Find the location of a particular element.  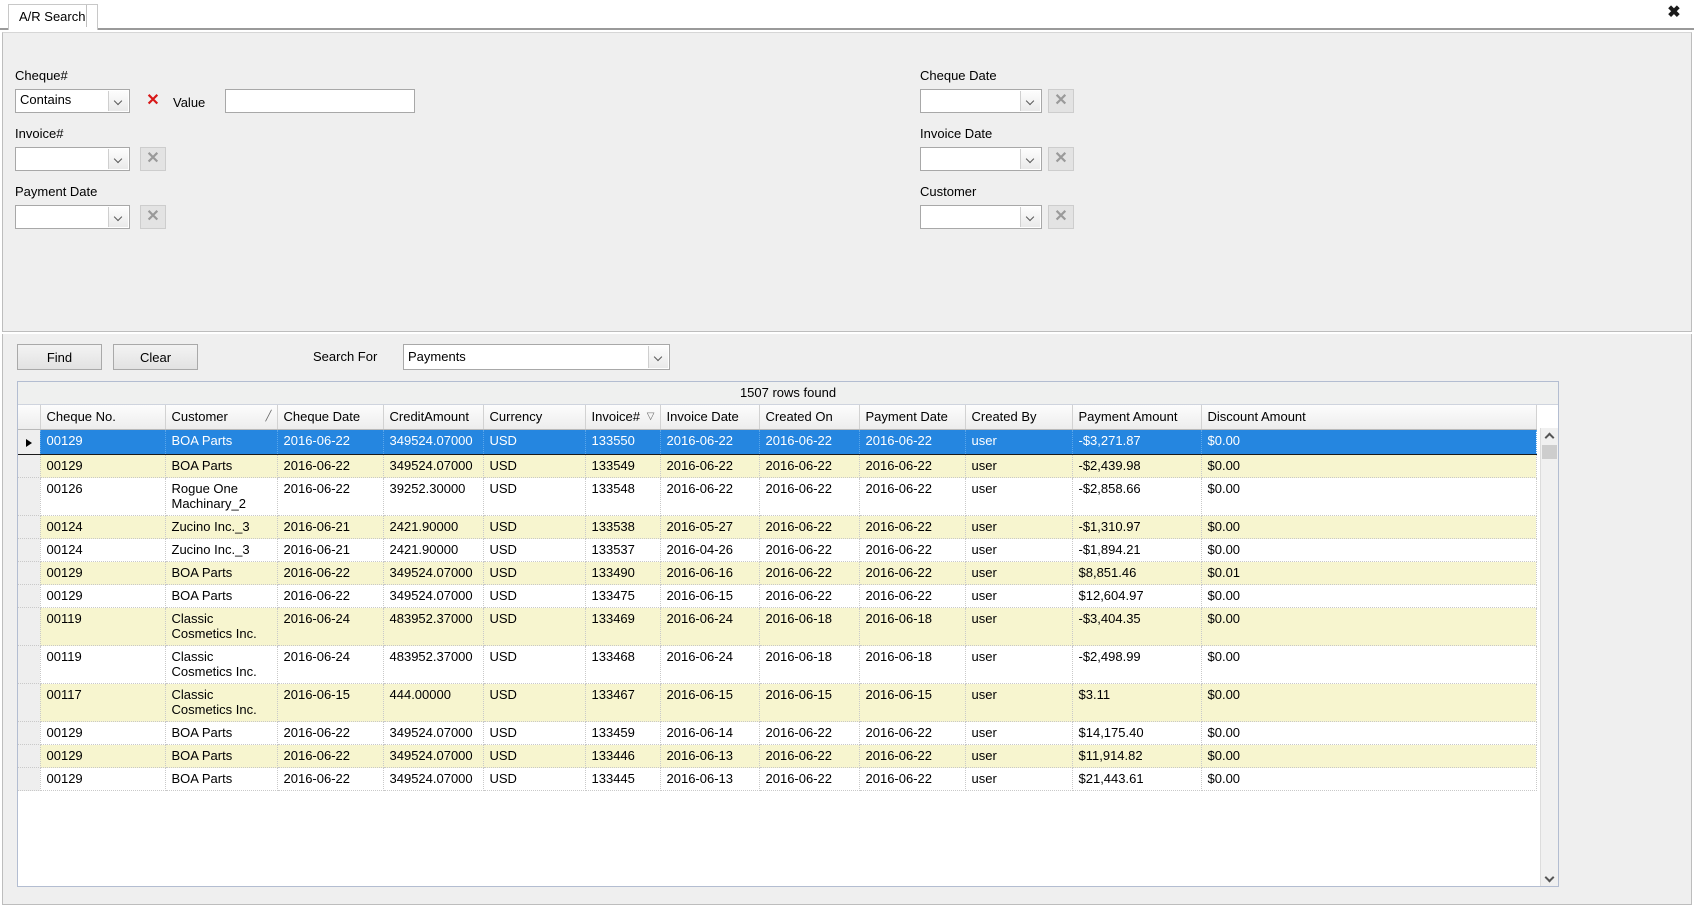

cell-invoice-date: 2016-06-24 is located at coordinates (710, 664).